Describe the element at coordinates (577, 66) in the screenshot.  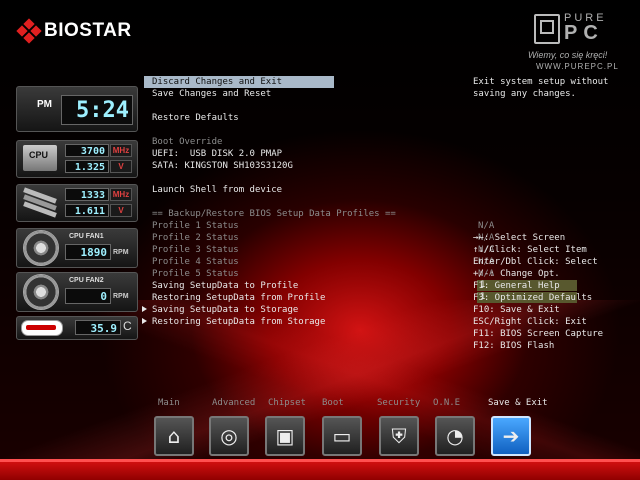
I see `watermark-url: WWW.PUREPC.PL` at that location.